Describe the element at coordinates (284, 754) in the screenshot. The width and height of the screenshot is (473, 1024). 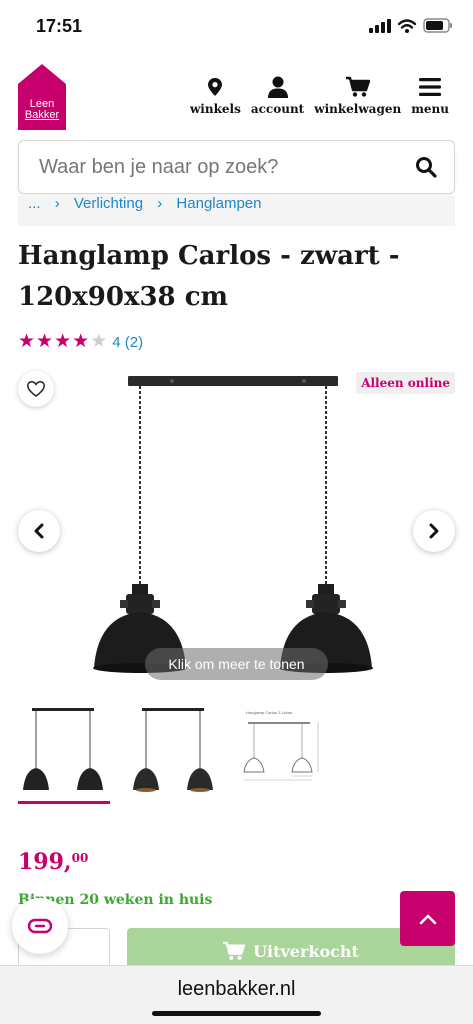
I see `thumbnail-3-dimensions: Hanglamp Carlos 2-Lichts` at that location.